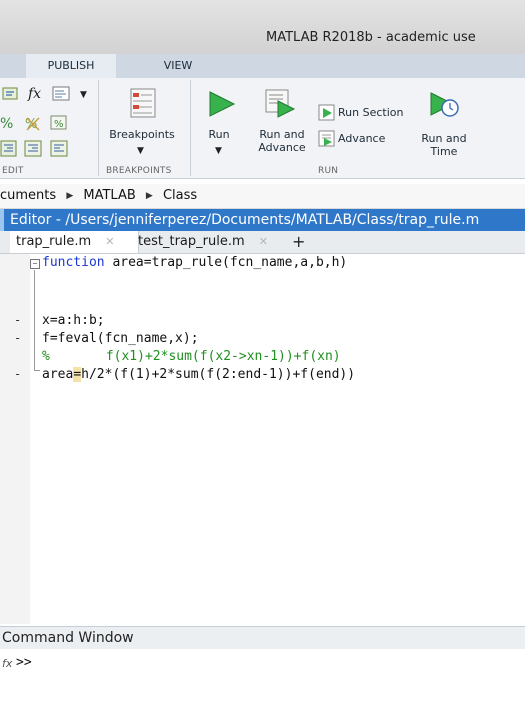  I want to click on editor-gutter, so click(15, 439).